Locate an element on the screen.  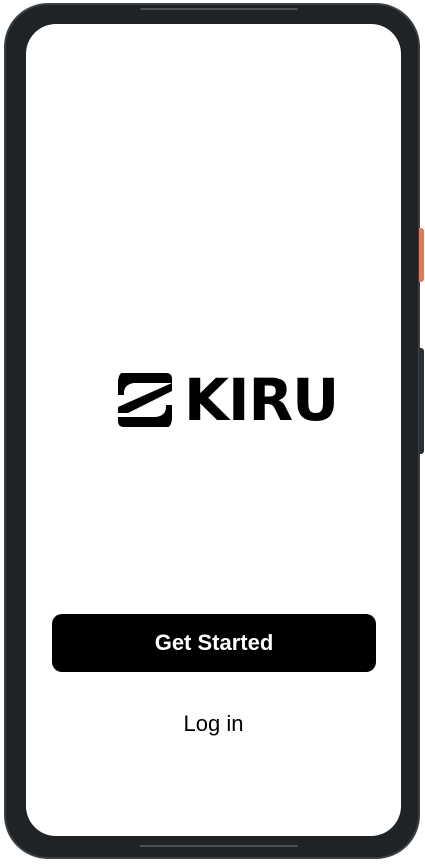
get-started-button: Get Started is located at coordinates (214, 643).